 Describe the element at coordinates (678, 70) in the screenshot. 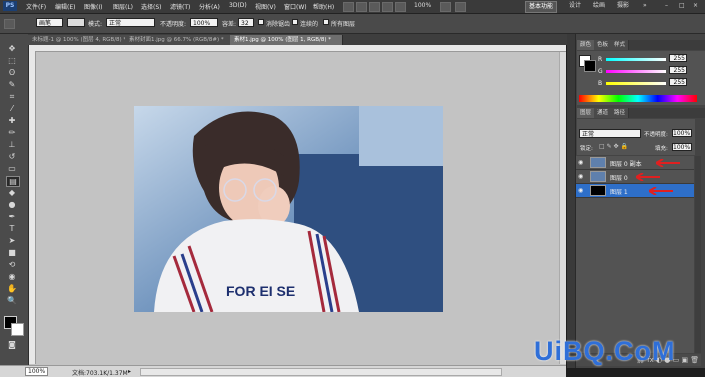

I see `channel-g-input: 255` at that location.